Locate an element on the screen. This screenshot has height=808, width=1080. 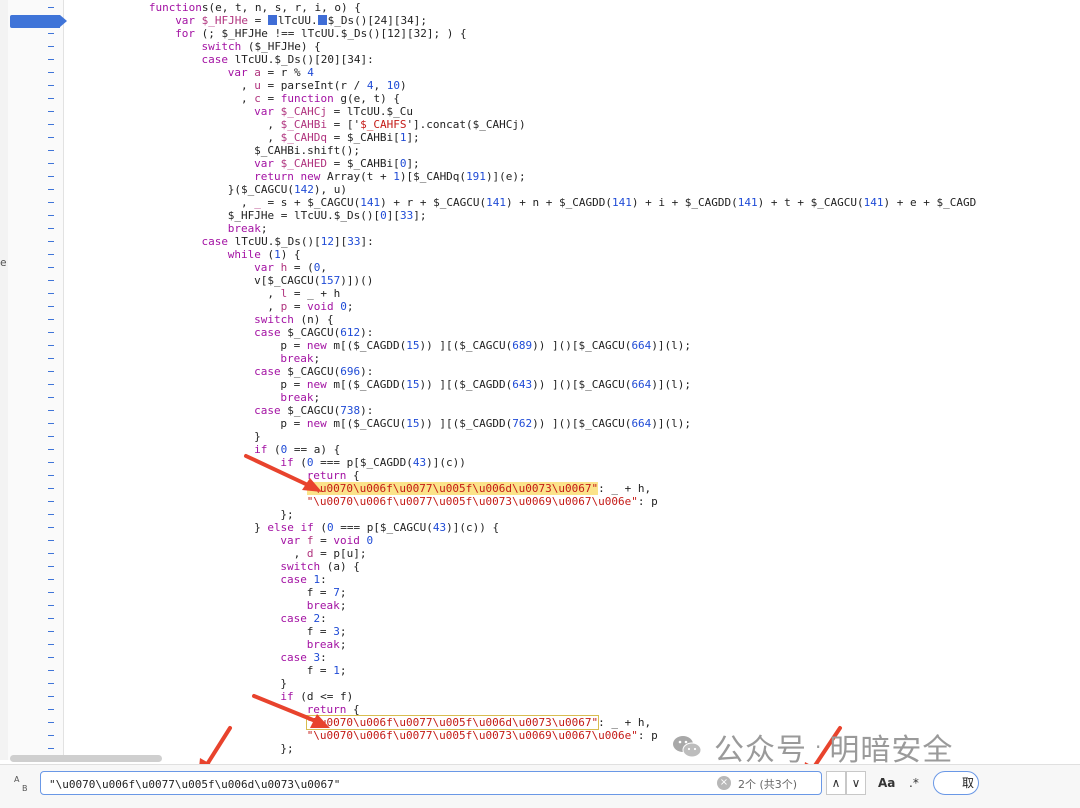
cancel-button: 取 is located at coordinates (956, 783).